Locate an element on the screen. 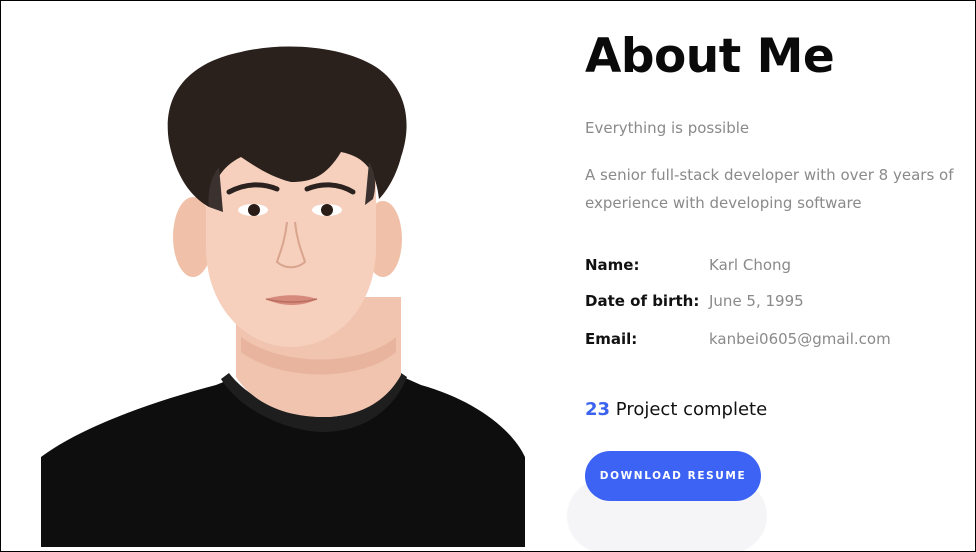 This screenshot has height=552, width=976. info-value-email: kanbei0605@gmail.com is located at coordinates (800, 339).